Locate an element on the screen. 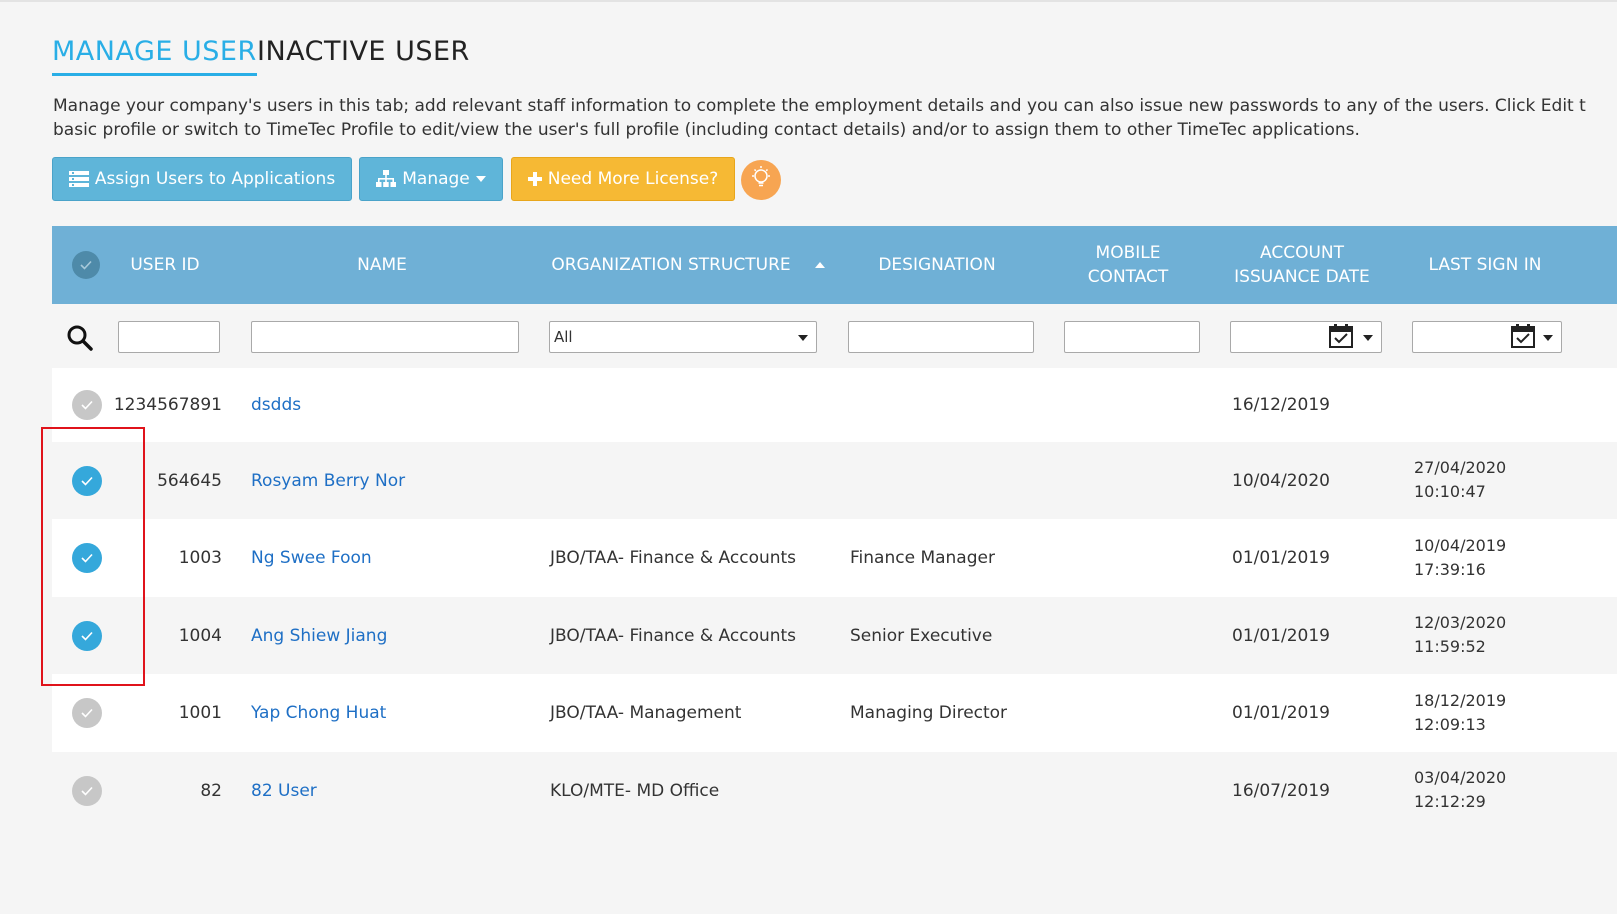 The width and height of the screenshot is (1617, 914). last-sign-in-filter is located at coordinates (1487, 337).